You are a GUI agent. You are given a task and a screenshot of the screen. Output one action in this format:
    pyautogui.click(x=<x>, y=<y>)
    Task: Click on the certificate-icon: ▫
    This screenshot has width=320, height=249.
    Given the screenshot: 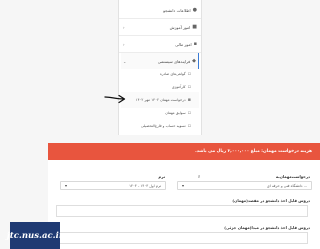 What is the action you would take?
    pyautogui.click(x=189, y=74)
    